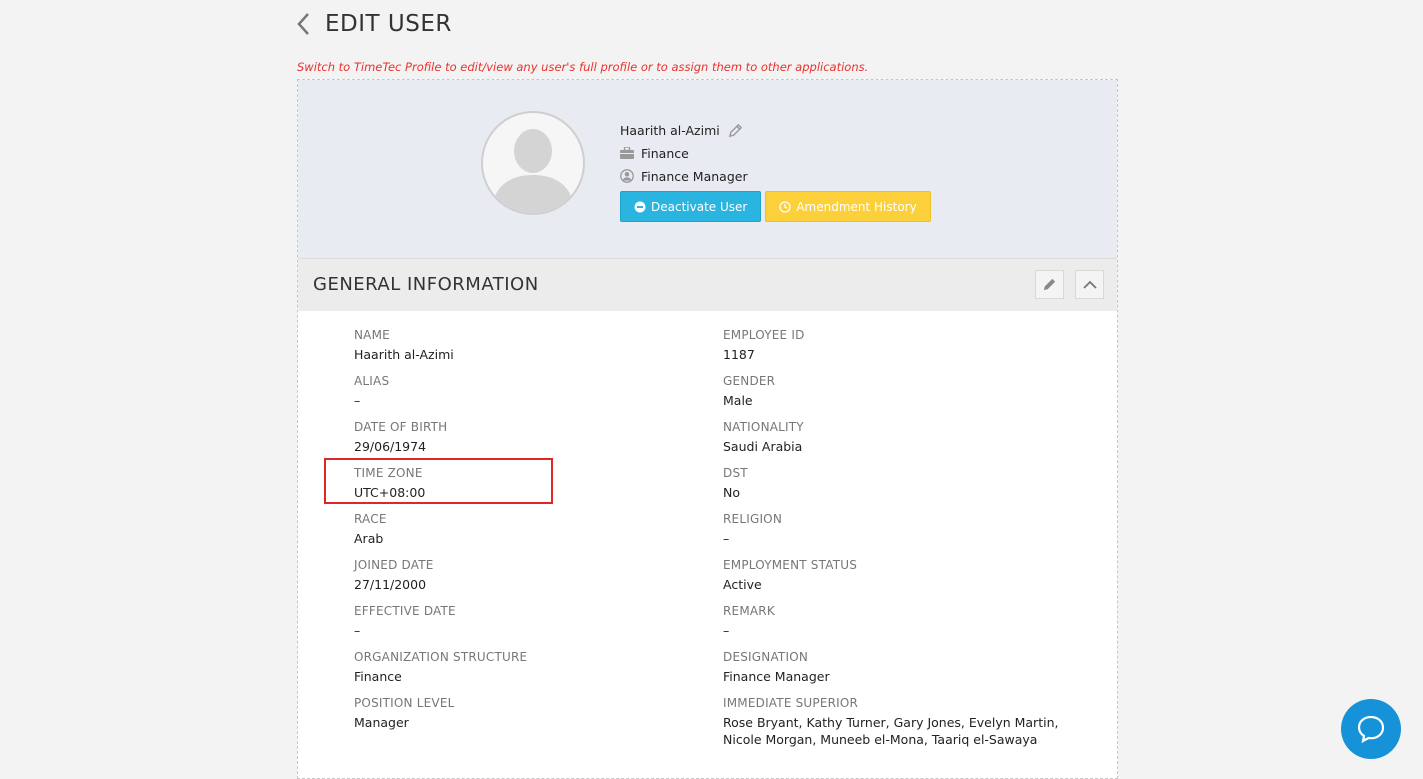 This screenshot has height=779, width=1423. What do you see at coordinates (707, 284) in the screenshot?
I see `general-information-header: GENERAL INFORMATION` at bounding box center [707, 284].